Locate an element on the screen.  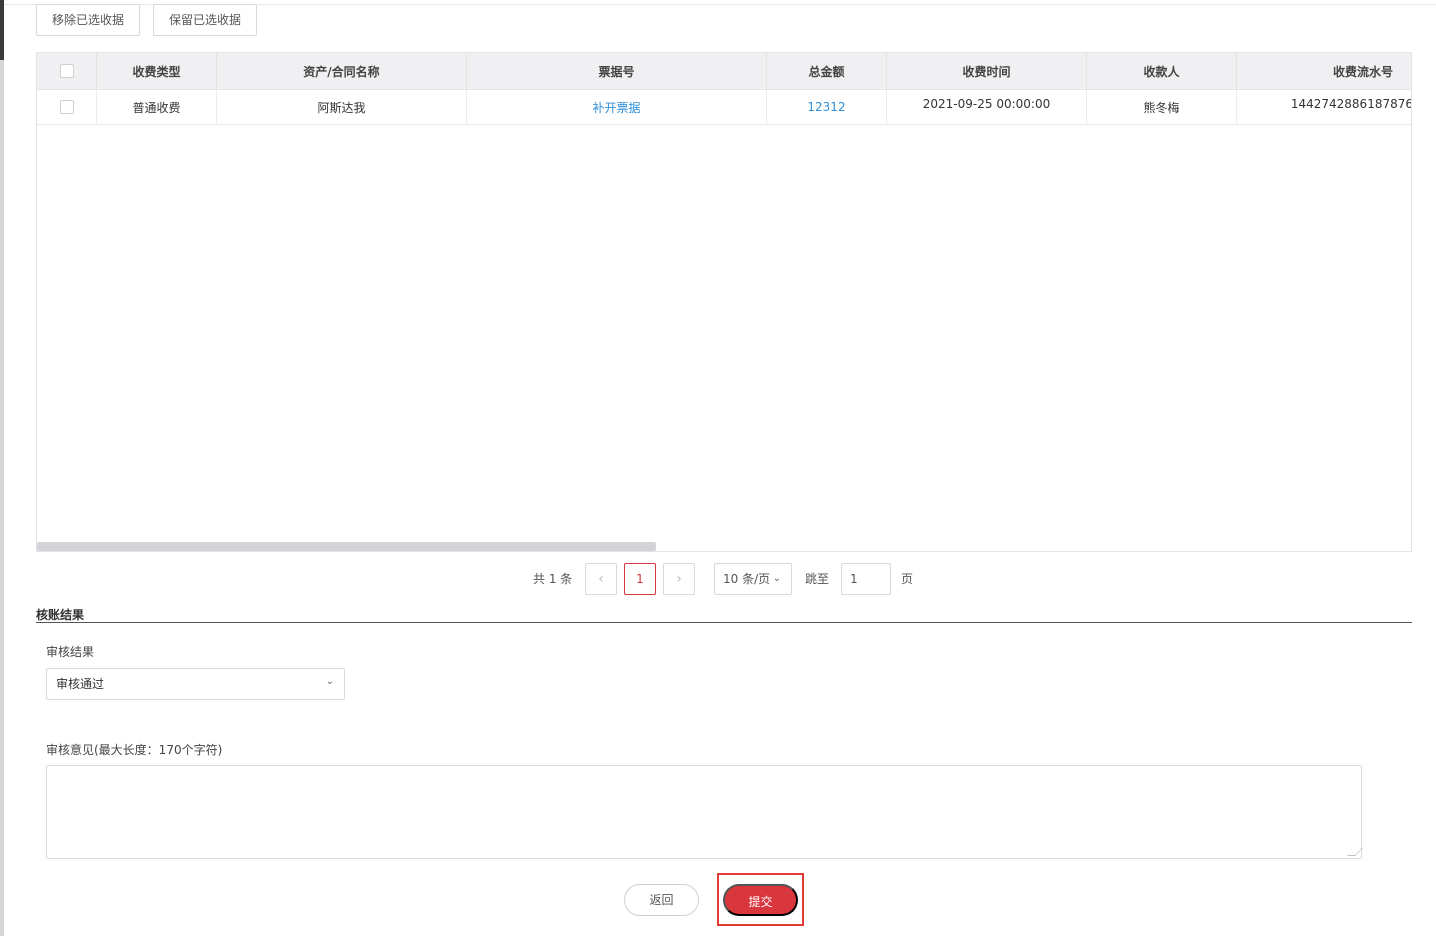
submit-button: 提交 is located at coordinates (760, 900).